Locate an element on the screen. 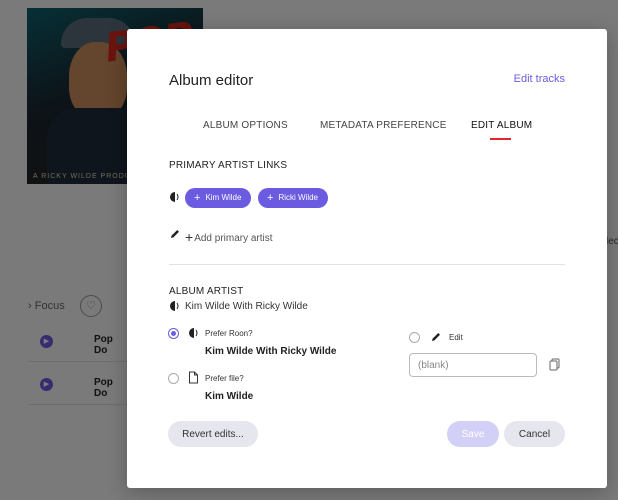 This screenshot has height=500, width=618. tab-metadata-preference: METADATA PREFERENCE is located at coordinates (383, 125).